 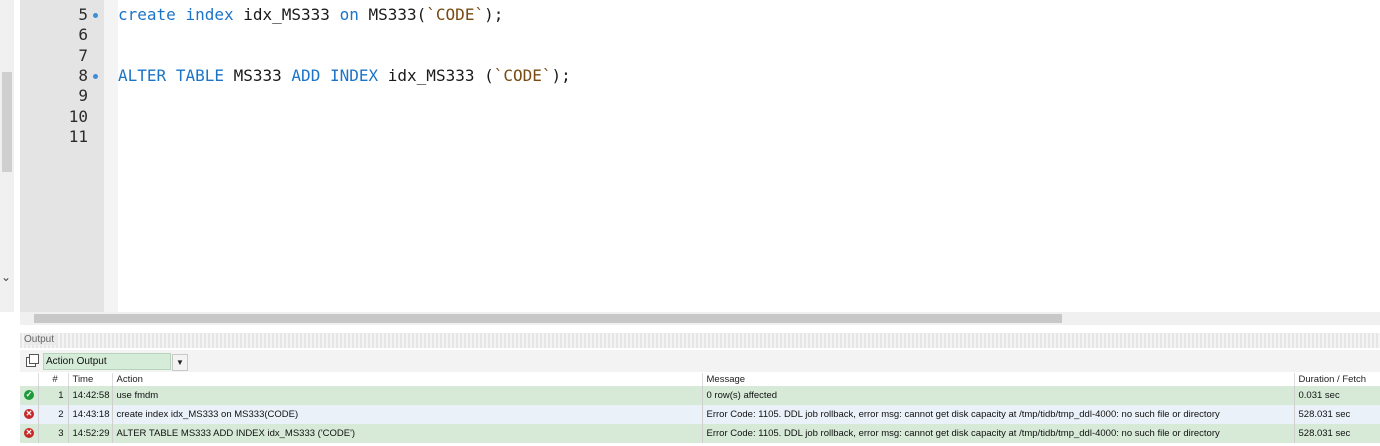 What do you see at coordinates (29, 379) in the screenshot?
I see `column-header` at bounding box center [29, 379].